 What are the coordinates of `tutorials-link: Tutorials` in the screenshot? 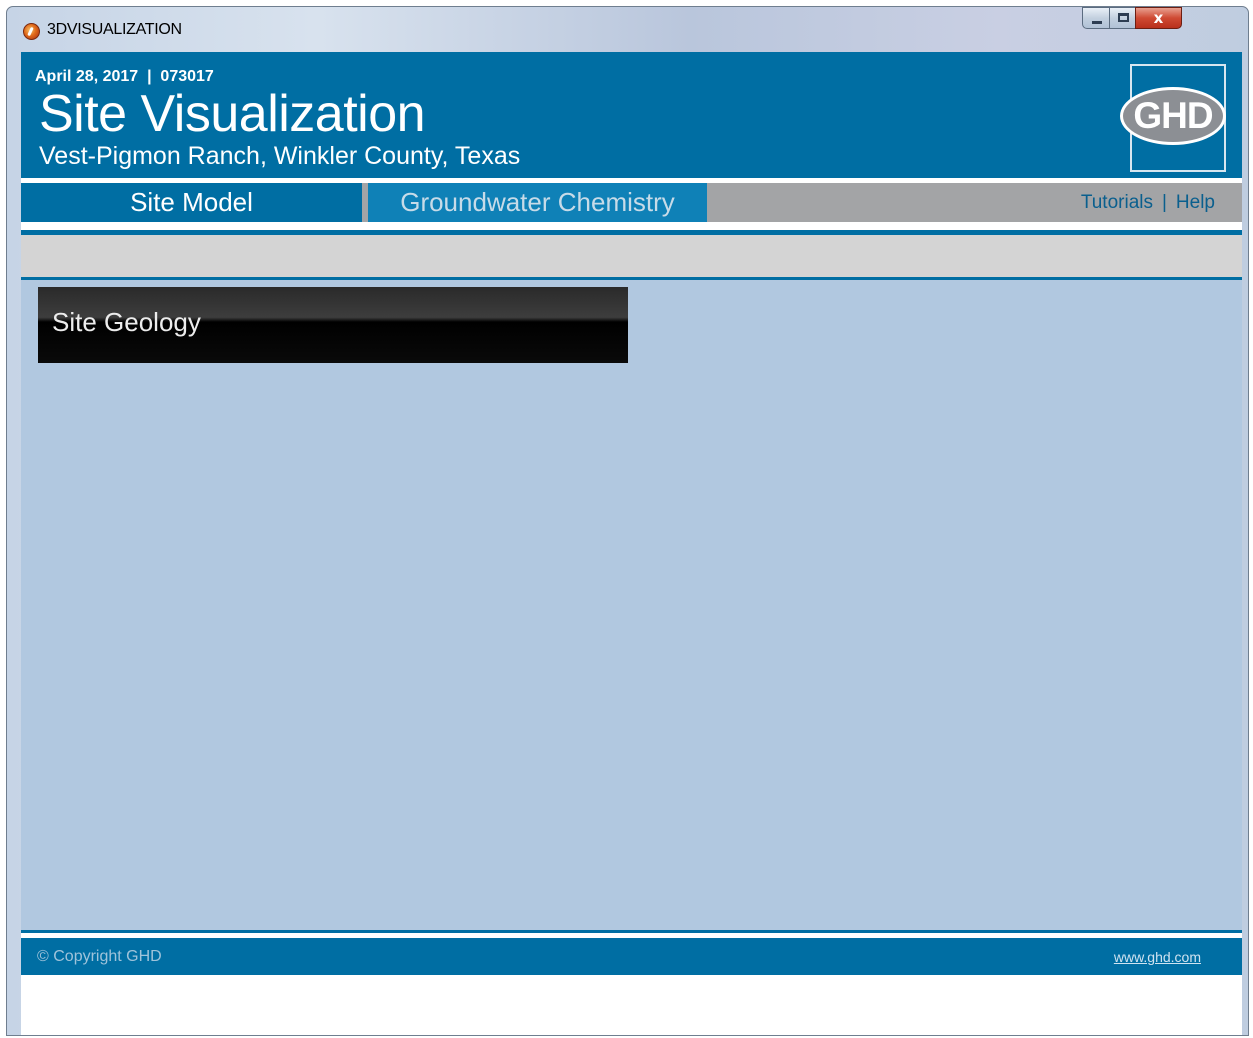 It's located at (1117, 202).